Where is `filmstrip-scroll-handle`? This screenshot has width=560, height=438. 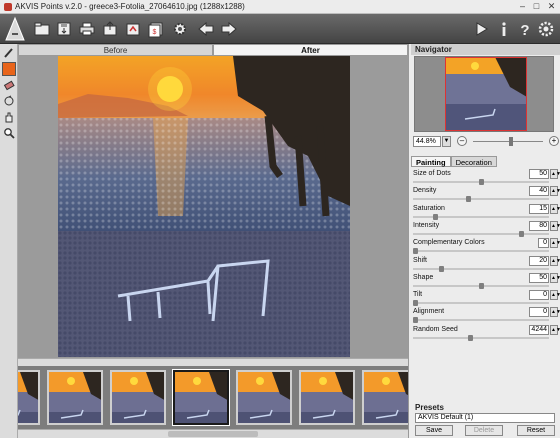 filmstrip-scroll-handle is located at coordinates (213, 434).